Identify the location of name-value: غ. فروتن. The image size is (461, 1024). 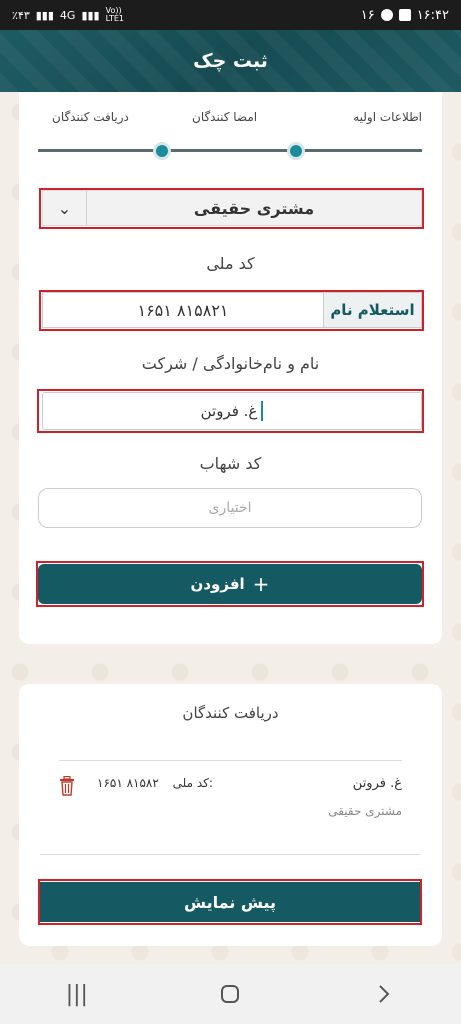
(229, 411).